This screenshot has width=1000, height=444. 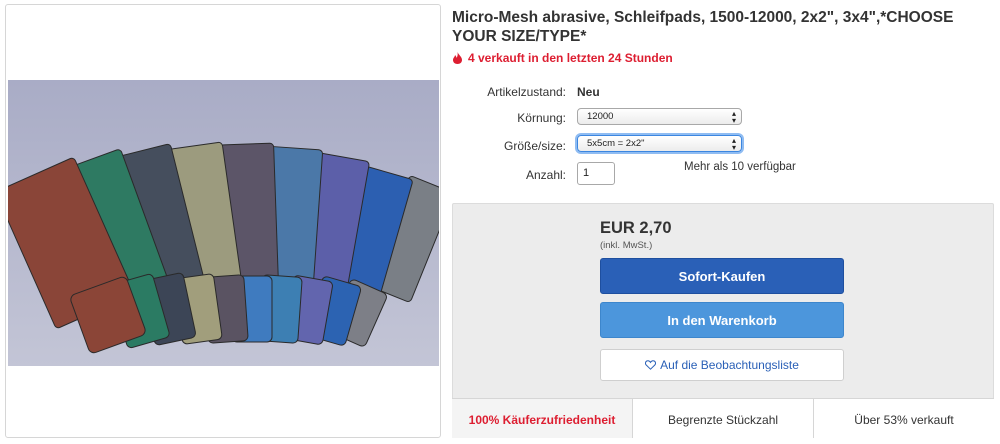 I want to click on grit-select: 12000 ▴ ▾, so click(x=659, y=116).